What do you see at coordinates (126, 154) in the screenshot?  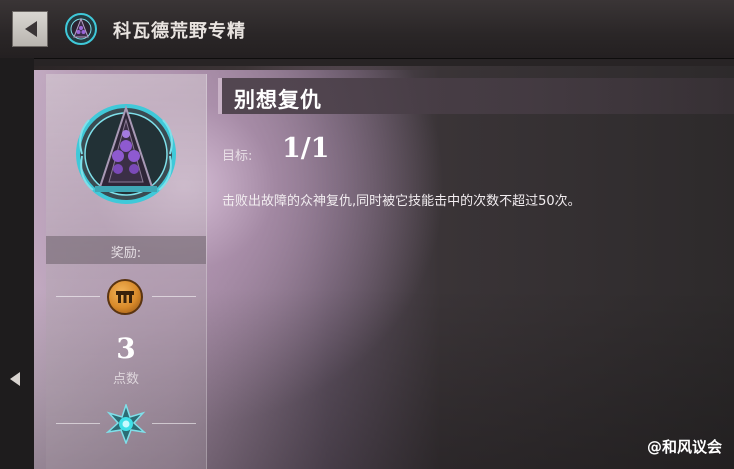 I see `achievement-badge-icon` at bounding box center [126, 154].